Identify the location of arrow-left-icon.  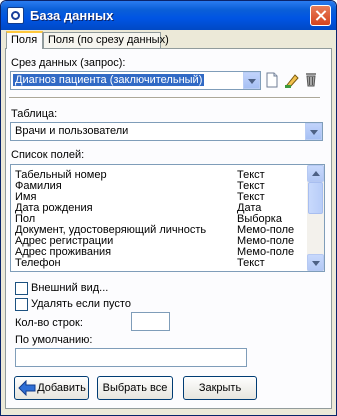
(27, 388).